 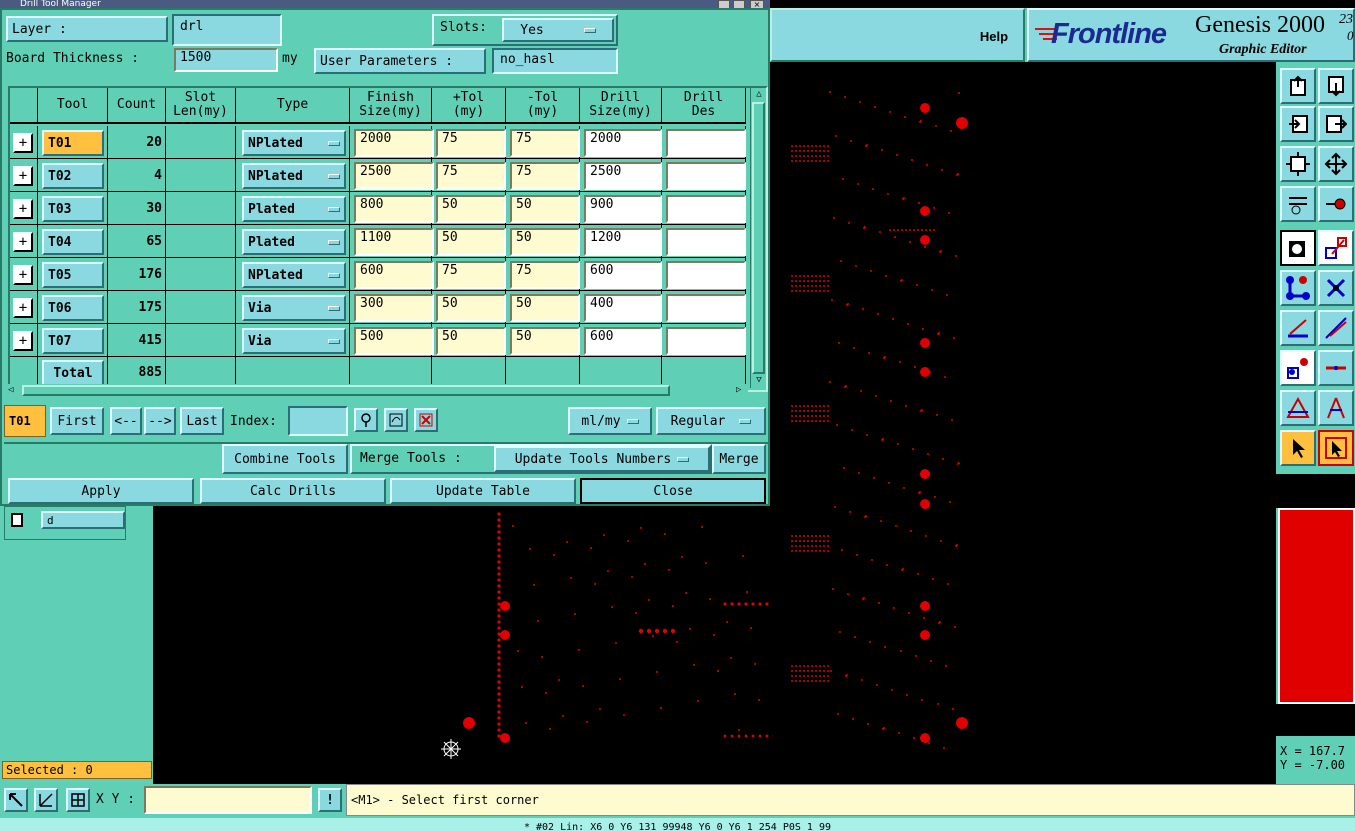 What do you see at coordinates (16, 800) in the screenshot?
I see `zoom-area-icon` at bounding box center [16, 800].